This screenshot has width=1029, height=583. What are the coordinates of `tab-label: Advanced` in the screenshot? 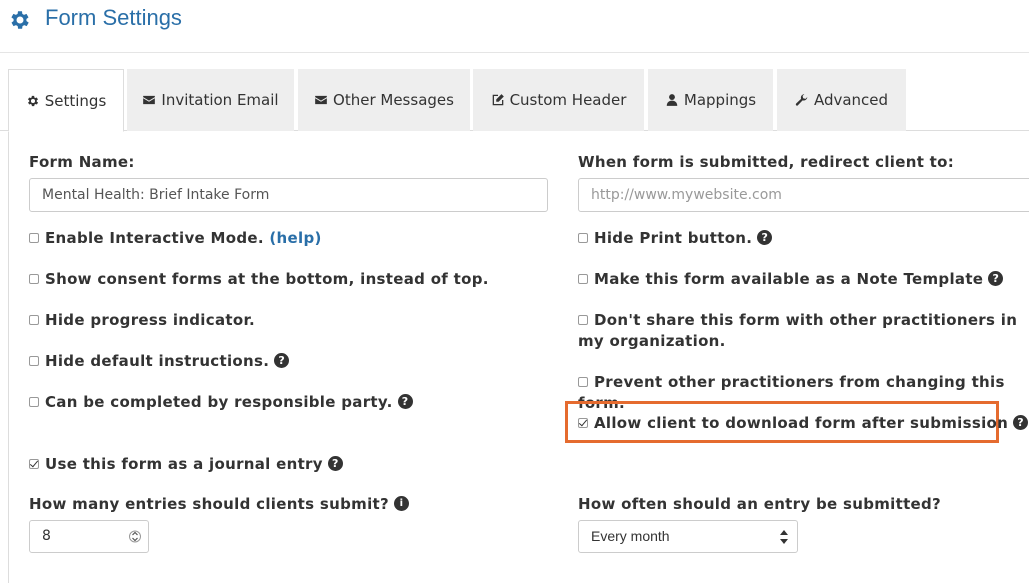 It's located at (851, 100).